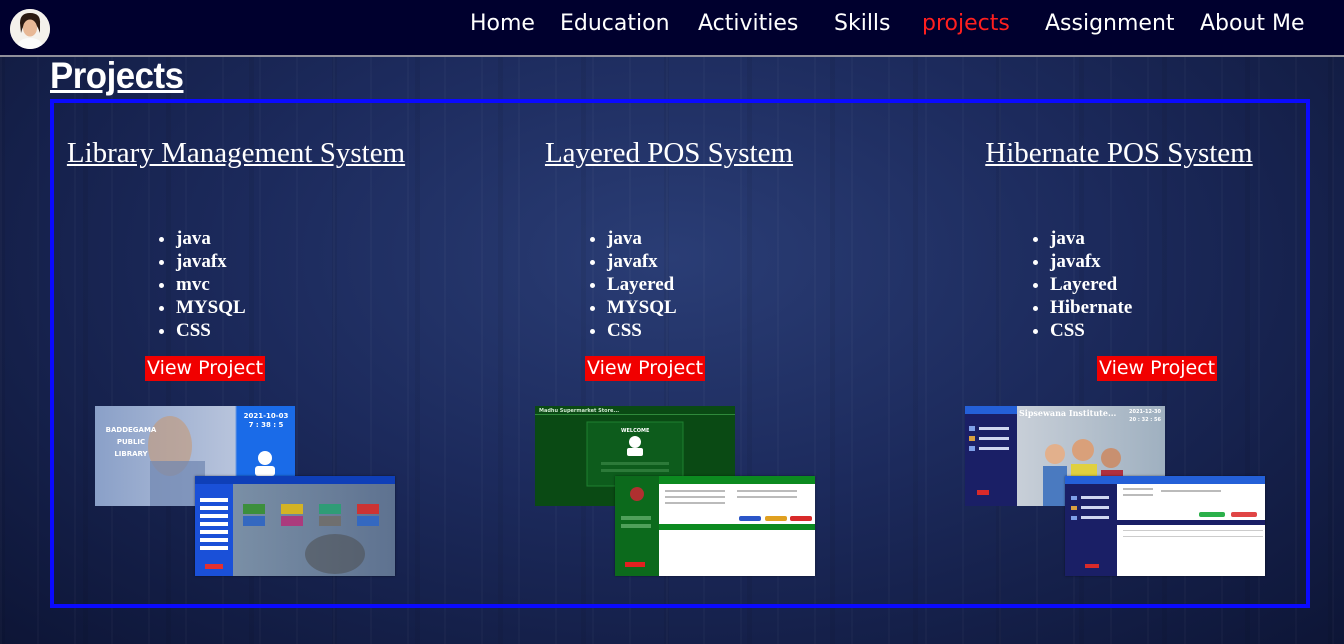 The height and width of the screenshot is (644, 1344). What do you see at coordinates (236, 153) in the screenshot?
I see `project-title: Library Management System` at bounding box center [236, 153].